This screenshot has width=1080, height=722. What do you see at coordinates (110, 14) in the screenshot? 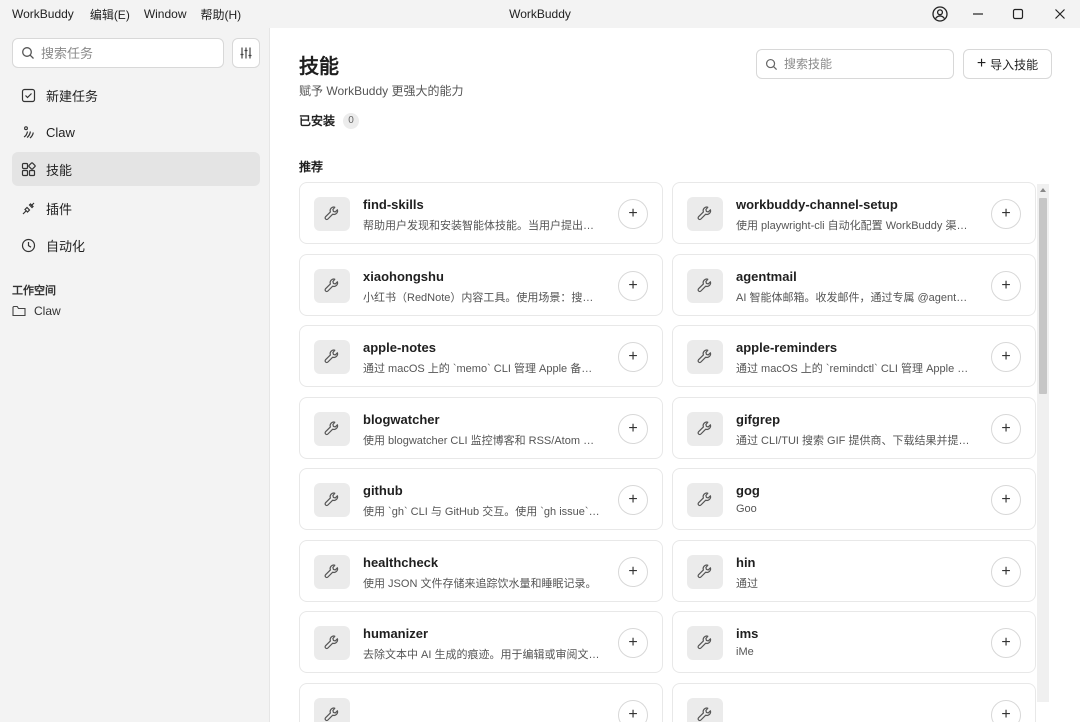
I see `menu-edit: 编辑(E)` at bounding box center [110, 14].